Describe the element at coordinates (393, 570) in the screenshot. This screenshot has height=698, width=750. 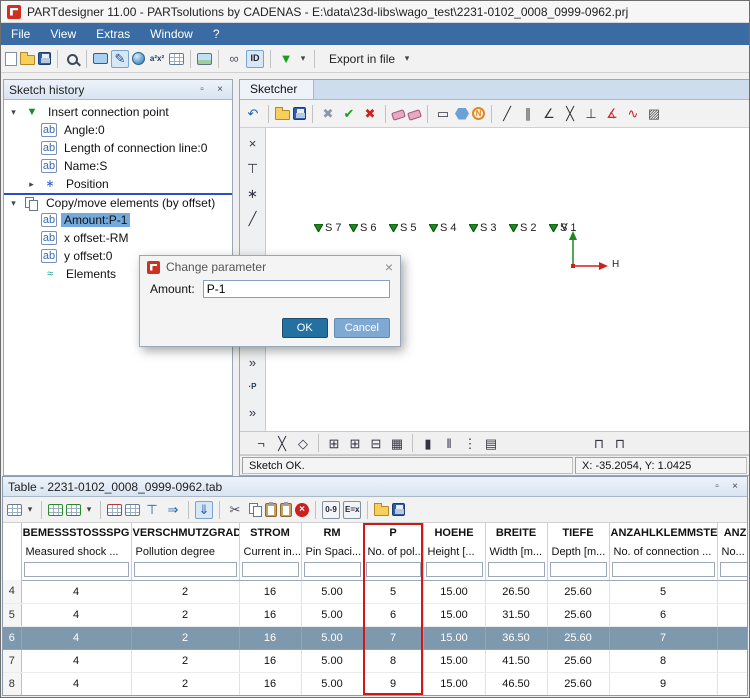
I see `filter-input-p` at that location.